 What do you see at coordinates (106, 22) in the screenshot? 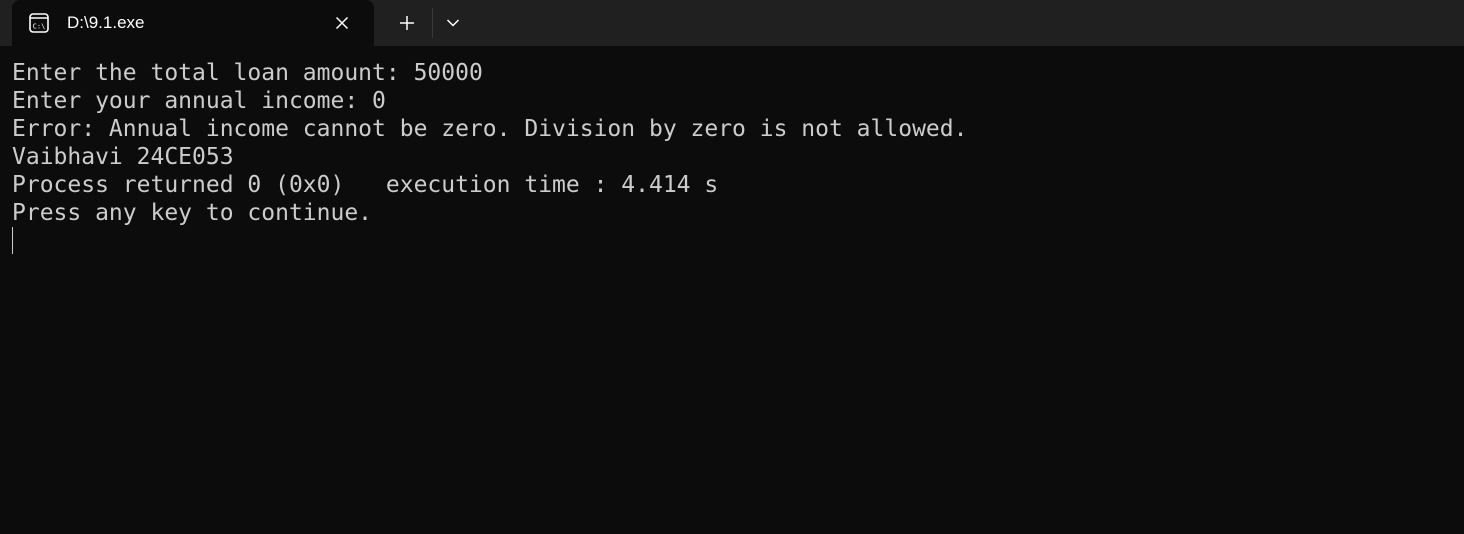
I see `tab-title: D:\9.1.exe` at bounding box center [106, 22].